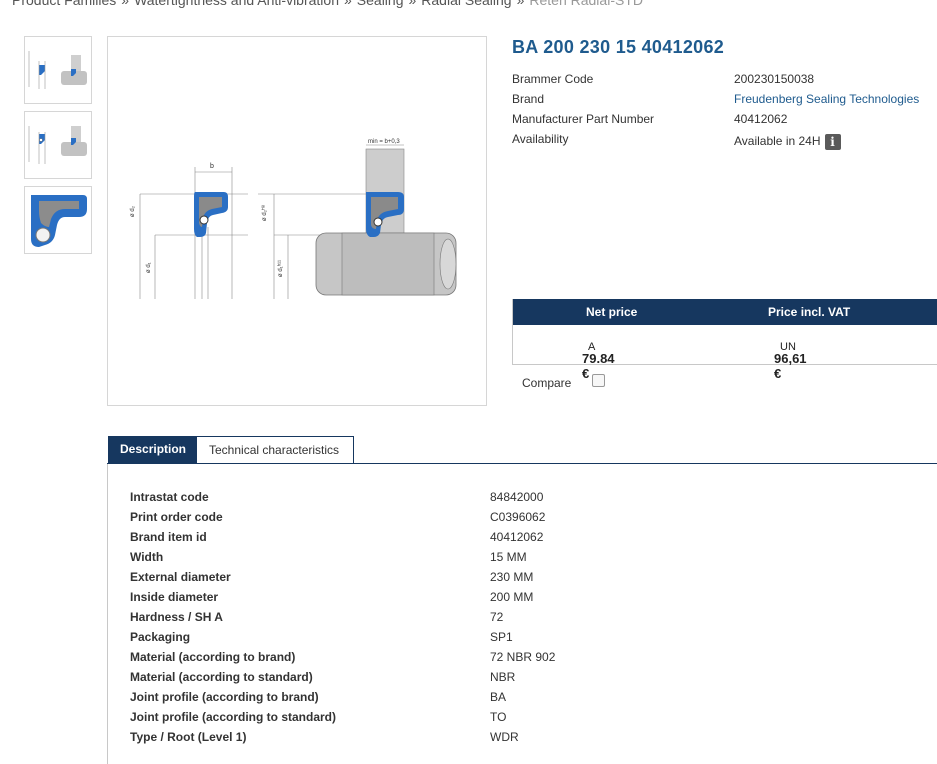 This screenshot has height=764, width=937. Describe the element at coordinates (777, 141) in the screenshot. I see `availability-text: Available in 24H` at that location.